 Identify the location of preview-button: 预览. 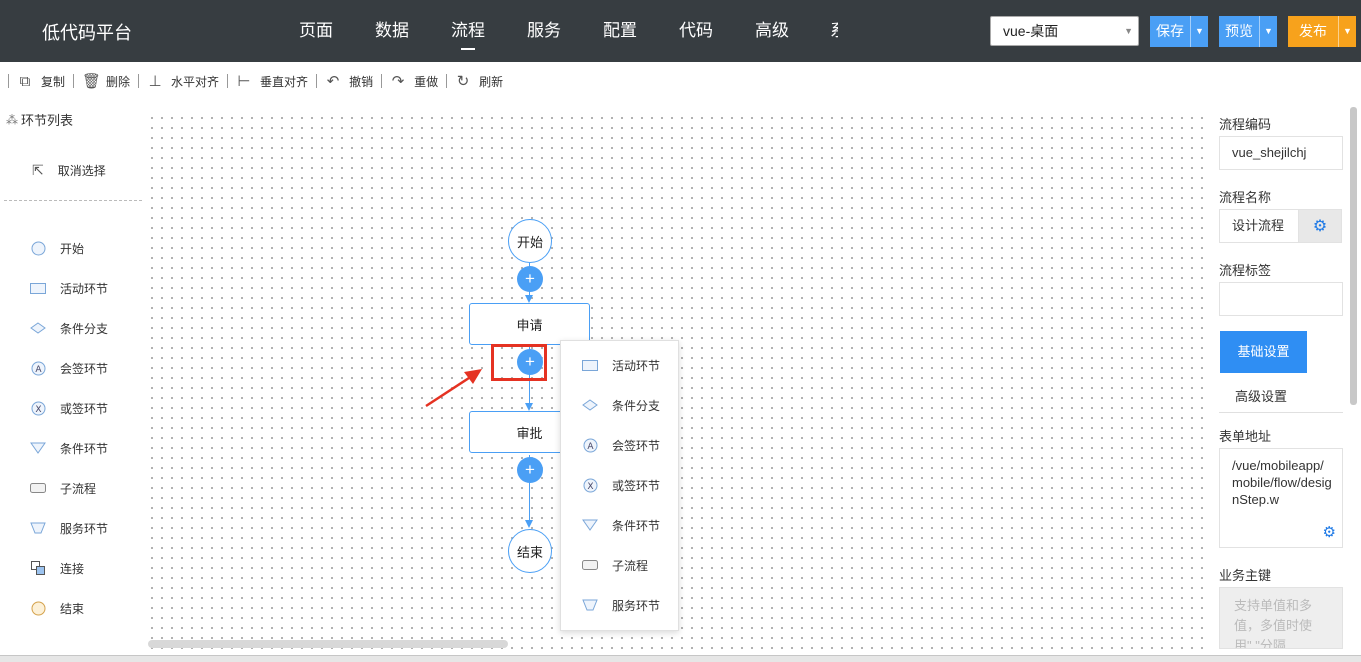
(1239, 31).